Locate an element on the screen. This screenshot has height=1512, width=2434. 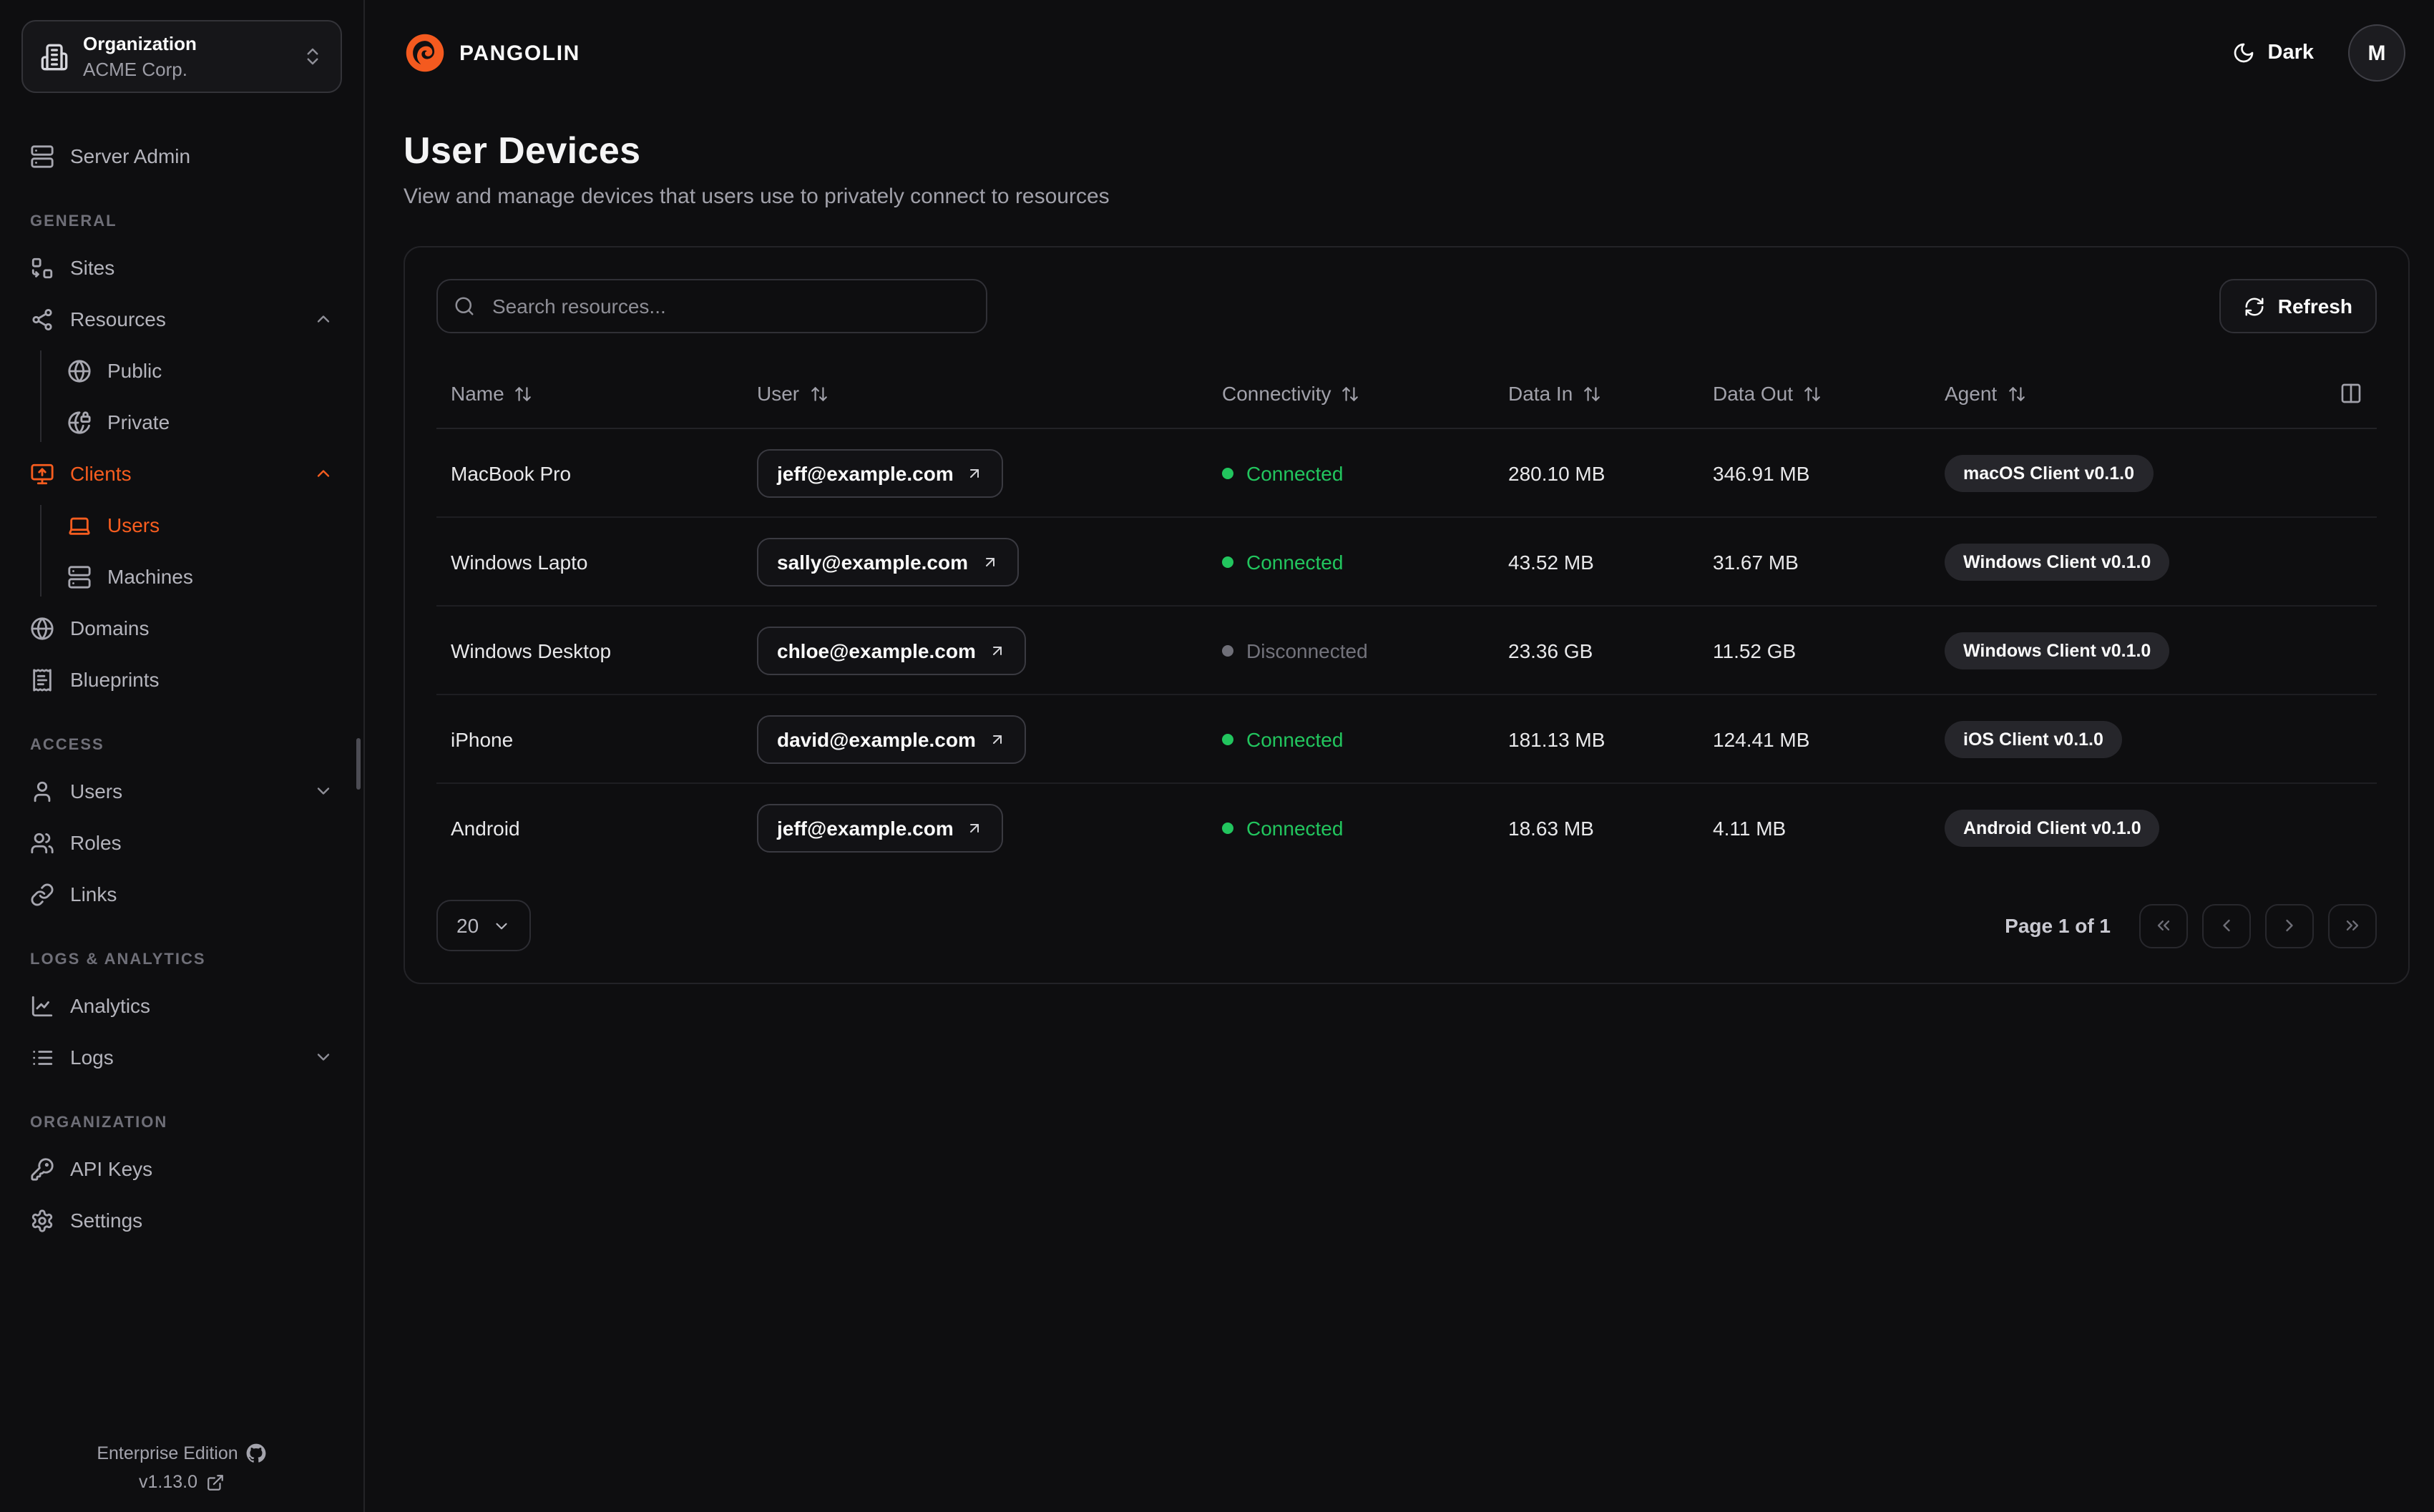
page-title: User Devices is located at coordinates (522, 150).